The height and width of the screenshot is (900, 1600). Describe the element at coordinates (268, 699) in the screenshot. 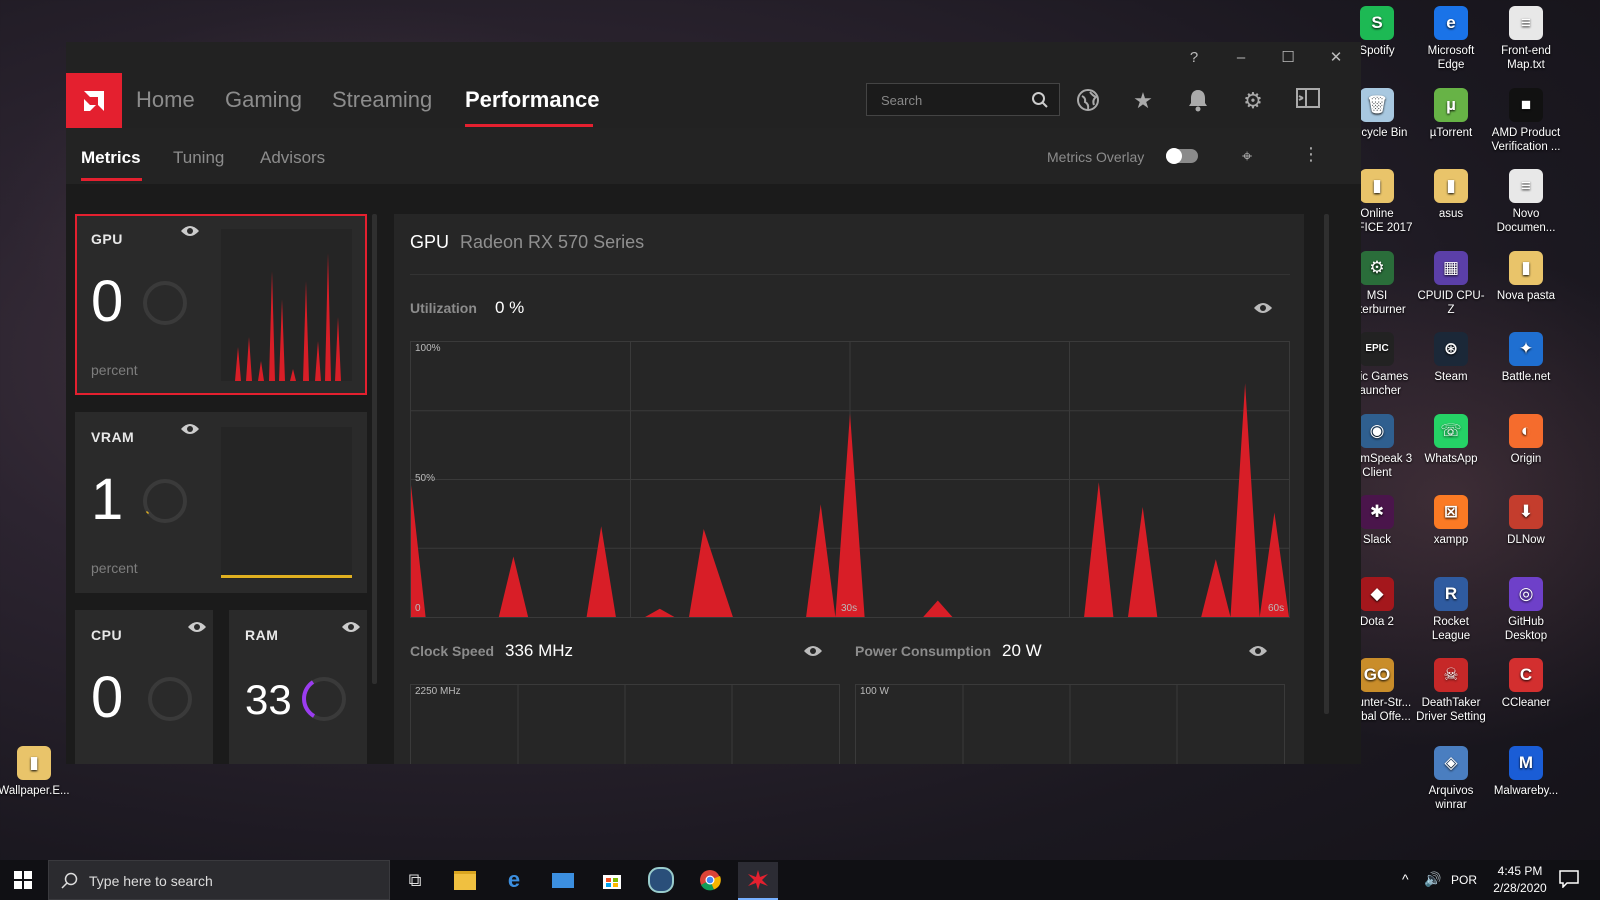

I see `ram-tile-value: 33` at that location.